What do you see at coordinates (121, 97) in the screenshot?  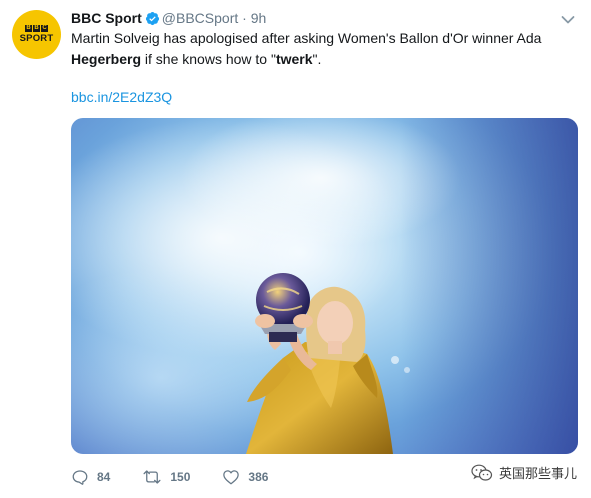 I see `tweet-link: bbc.in/2E2dZ3Q` at bounding box center [121, 97].